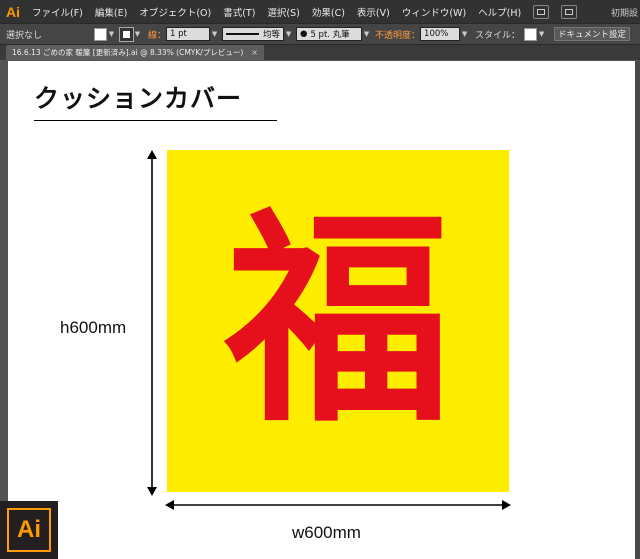 The height and width of the screenshot is (559, 640). What do you see at coordinates (328, 12) in the screenshot?
I see `menu-effect: 効果(C)` at bounding box center [328, 12].